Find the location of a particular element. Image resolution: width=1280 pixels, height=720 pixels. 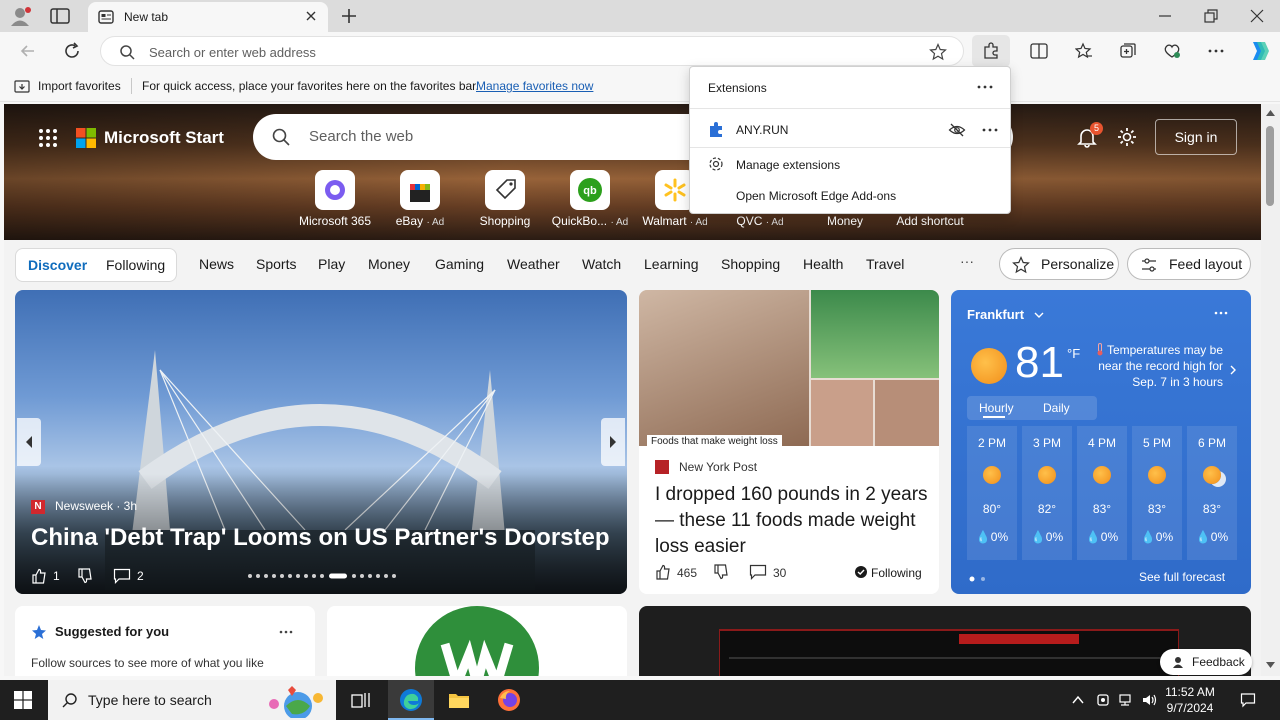

nav-learning: Learning is located at coordinates (671, 264).